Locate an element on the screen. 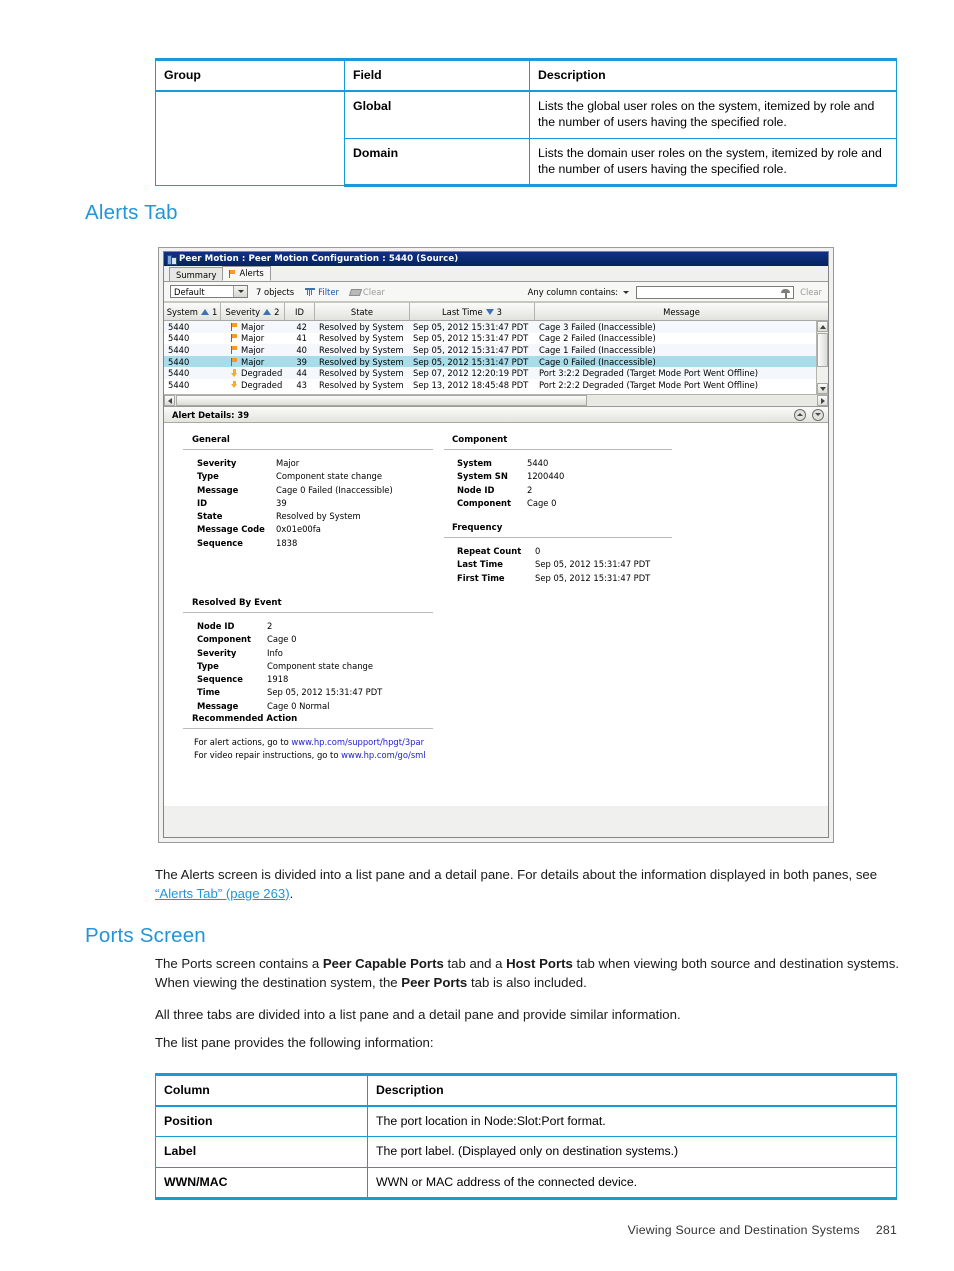  severity-major-icon is located at coordinates (234, 326).